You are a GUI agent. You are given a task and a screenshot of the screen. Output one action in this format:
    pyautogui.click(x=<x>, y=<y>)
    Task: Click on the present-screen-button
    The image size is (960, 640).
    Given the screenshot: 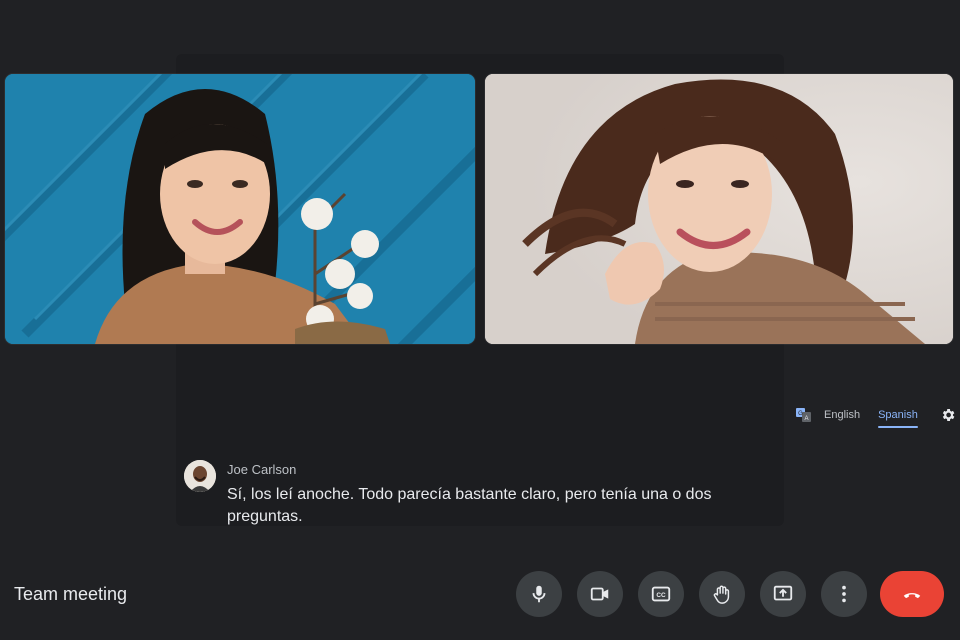 What is the action you would take?
    pyautogui.click(x=783, y=594)
    